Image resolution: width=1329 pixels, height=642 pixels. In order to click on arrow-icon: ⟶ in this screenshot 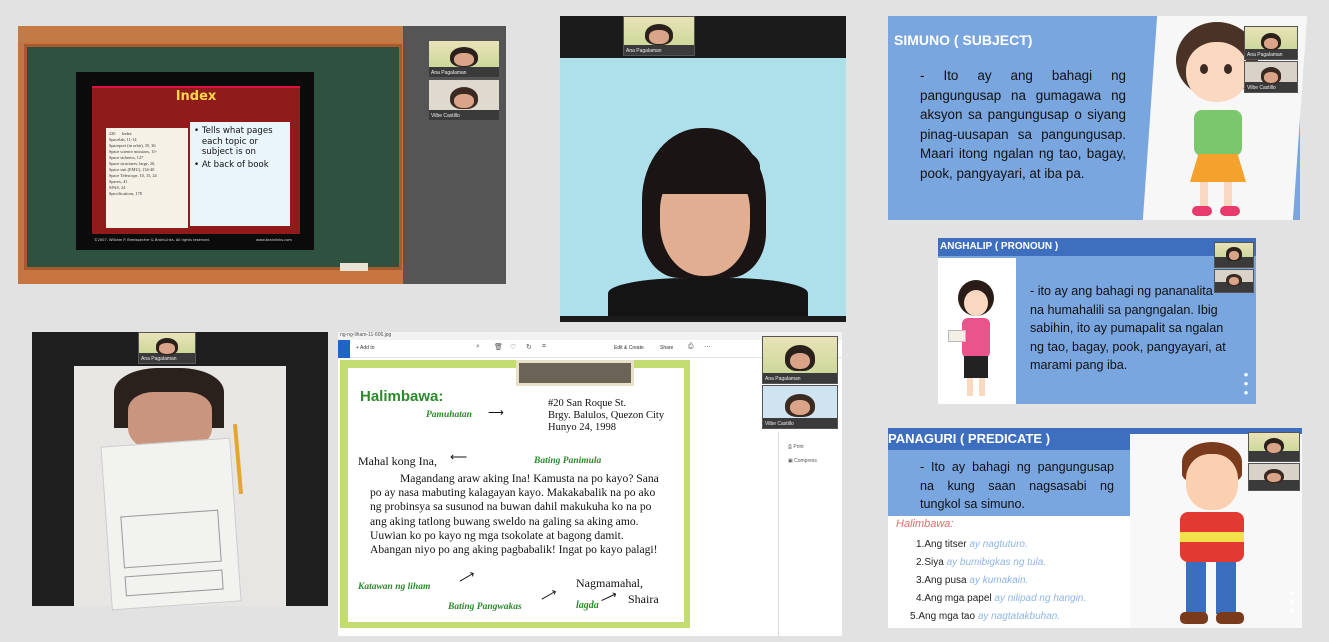, I will do `click(496, 413)`.